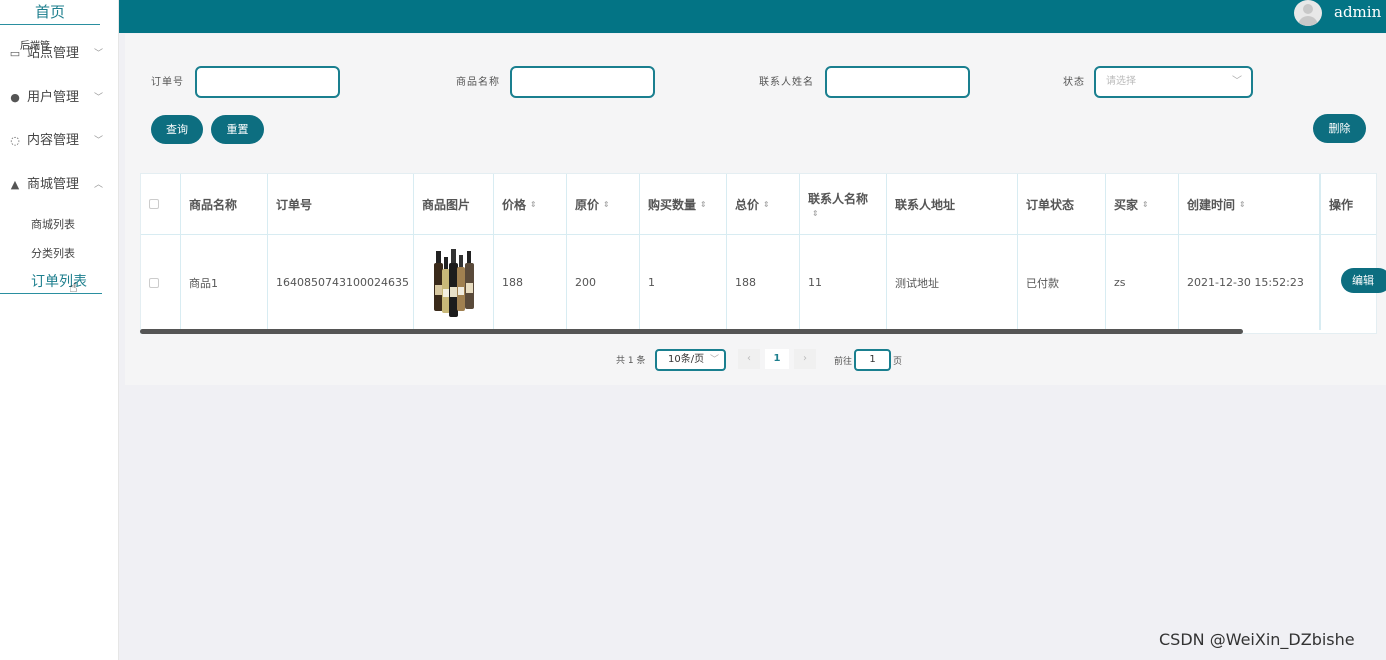  I want to click on cell-address: 测试地址, so click(952, 282).